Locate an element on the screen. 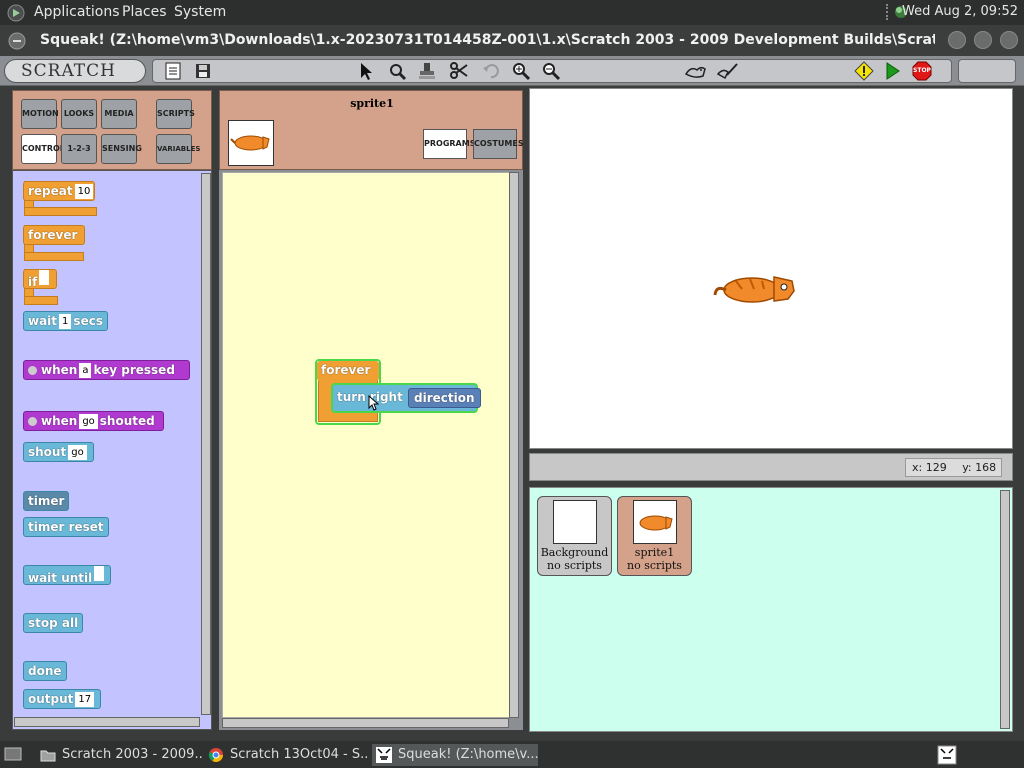 Image resolution: width=1024 pixels, height=768 pixels. palette-vertical-scrollbar is located at coordinates (206, 444).